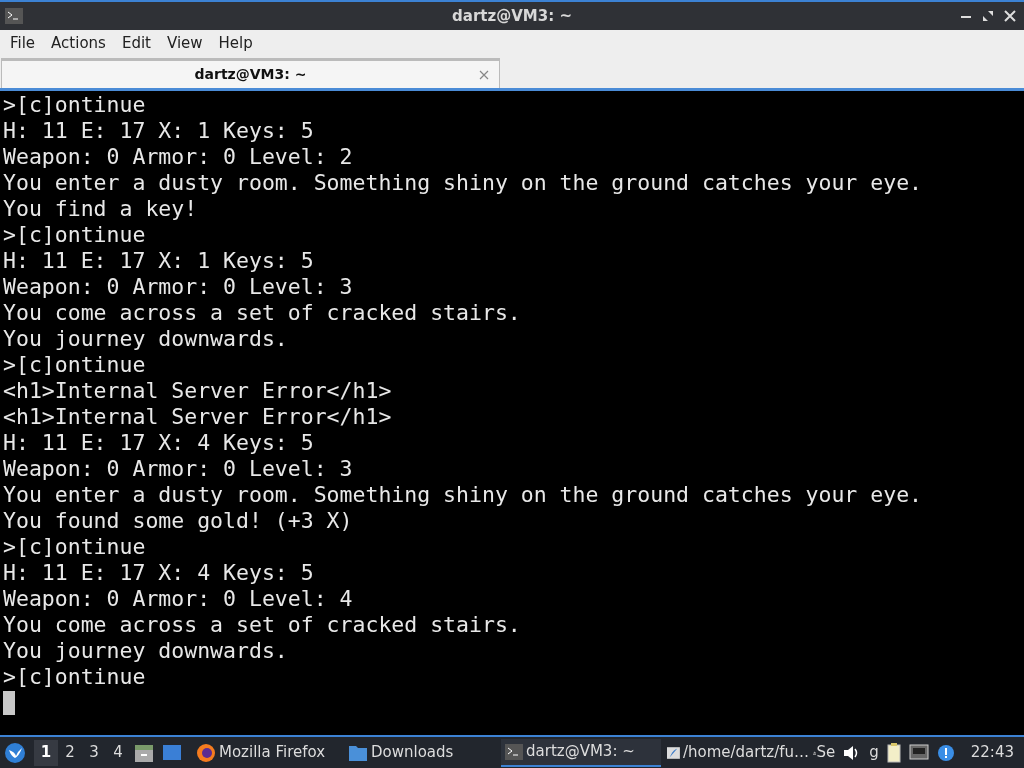 The width and height of the screenshot is (1024, 768). Describe the element at coordinates (184, 43) in the screenshot. I see `menu-item: View` at that location.